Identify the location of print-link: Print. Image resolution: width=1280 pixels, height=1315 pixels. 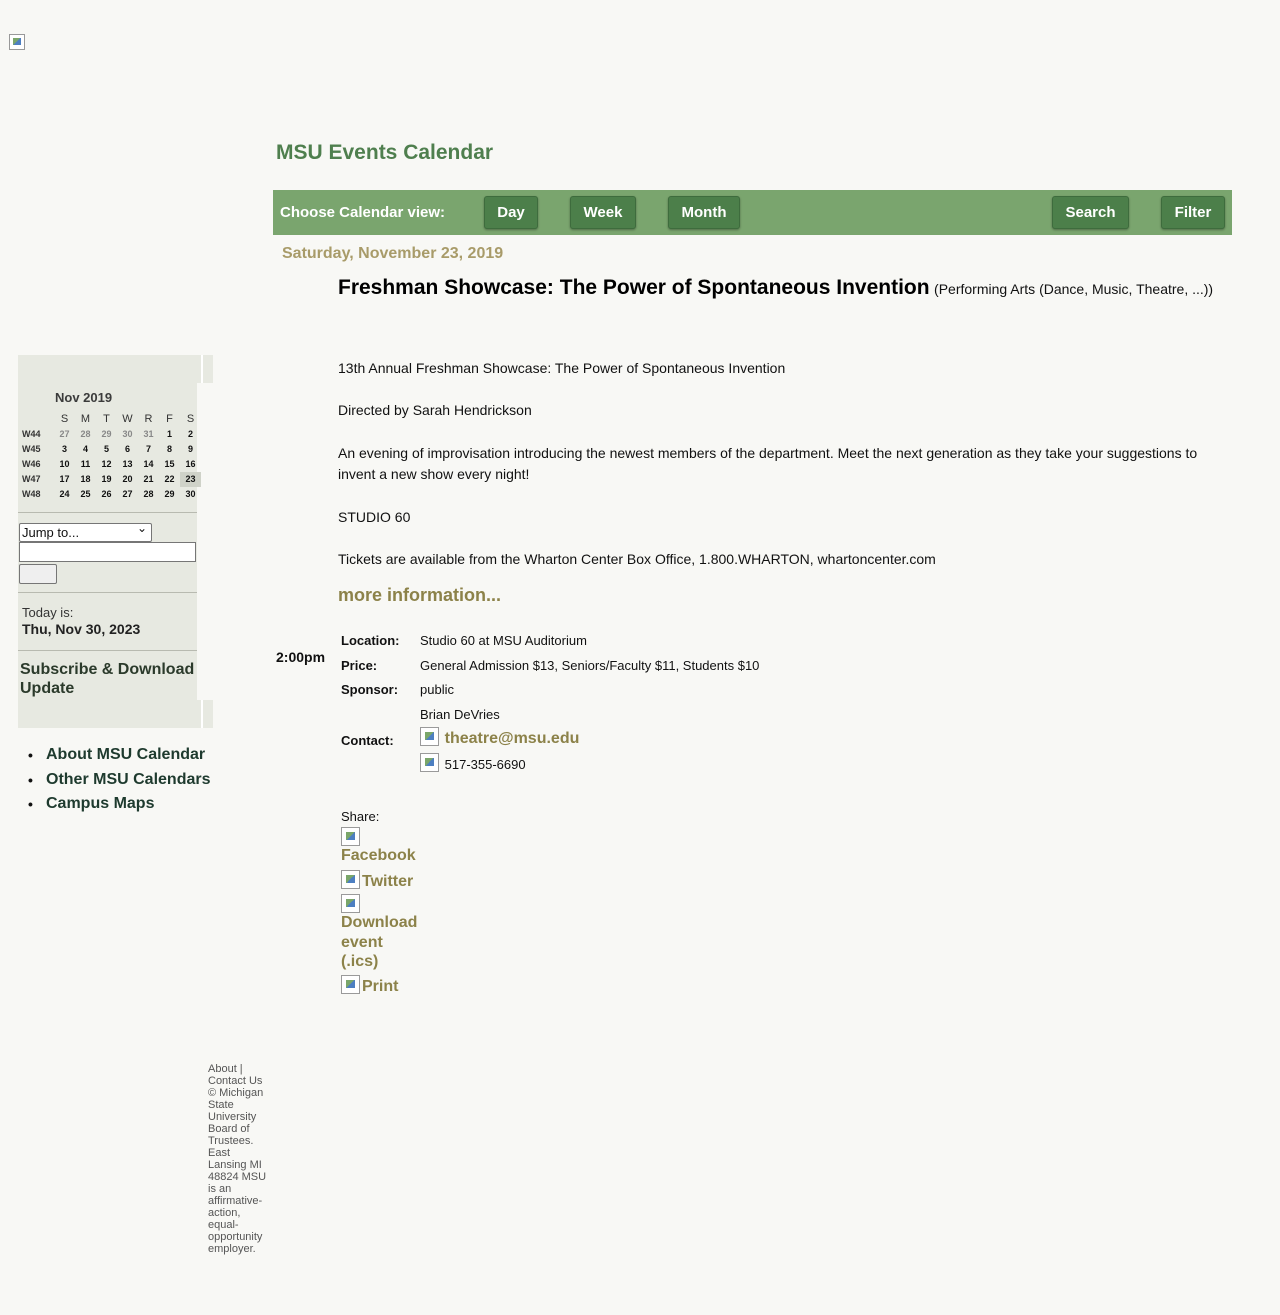
(380, 986).